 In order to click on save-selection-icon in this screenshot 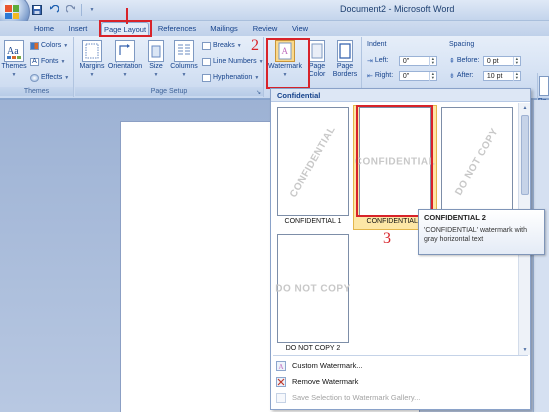, I will do `click(281, 397)`.